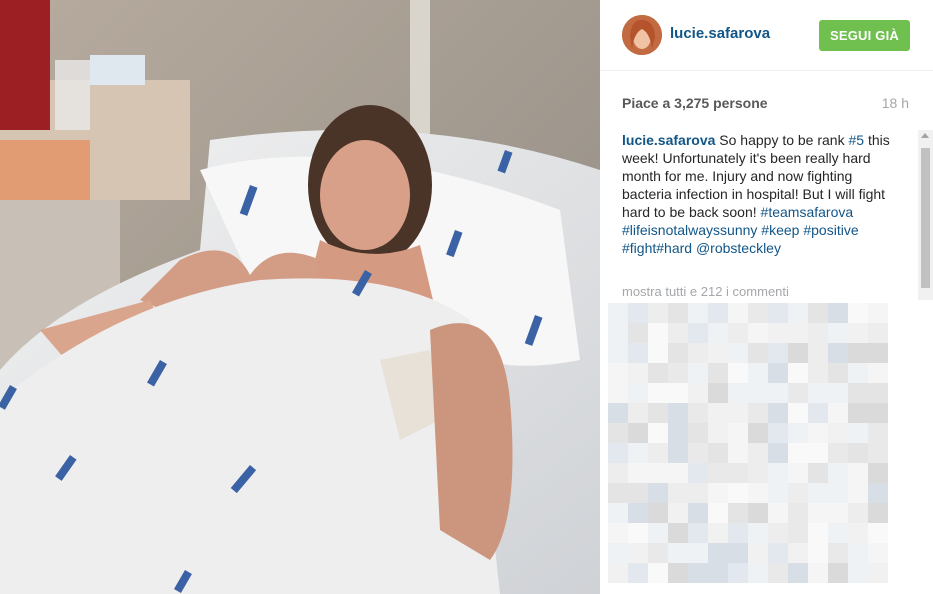 The width and height of the screenshot is (933, 594). Describe the element at coordinates (807, 212) in the screenshot. I see `hashtag-teamsafarova: #teamsafarova` at that location.